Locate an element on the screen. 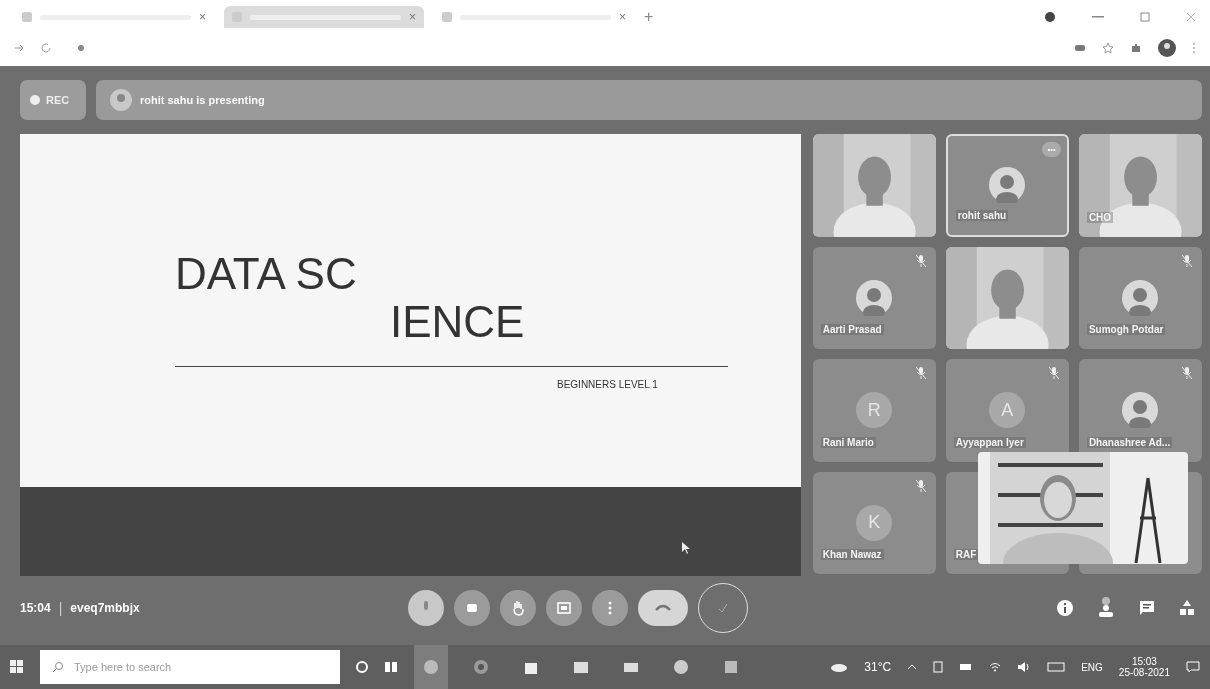  more-options-button is located at coordinates (610, 608).